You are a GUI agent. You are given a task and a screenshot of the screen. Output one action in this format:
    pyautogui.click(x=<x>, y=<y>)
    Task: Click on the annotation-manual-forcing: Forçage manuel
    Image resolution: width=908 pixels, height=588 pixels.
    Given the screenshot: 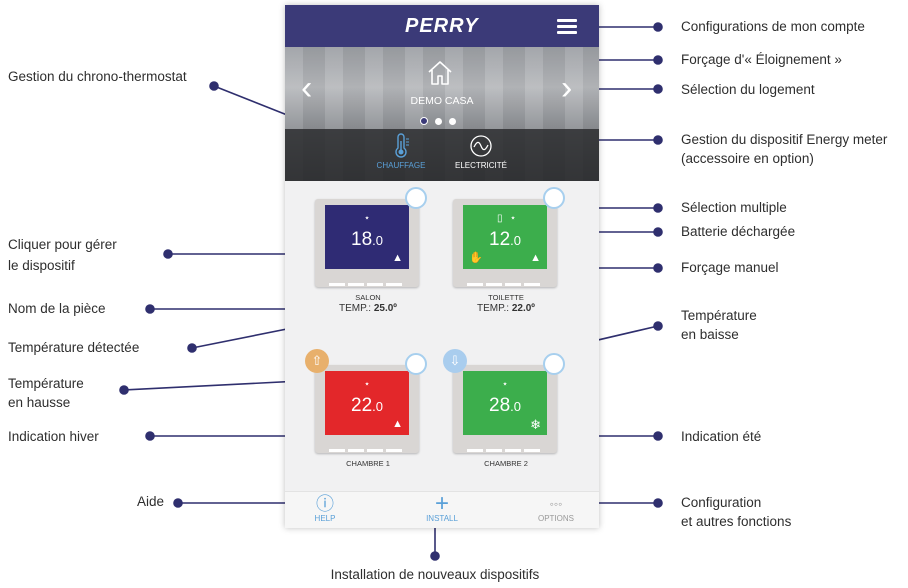 What is the action you would take?
    pyautogui.click(x=730, y=267)
    